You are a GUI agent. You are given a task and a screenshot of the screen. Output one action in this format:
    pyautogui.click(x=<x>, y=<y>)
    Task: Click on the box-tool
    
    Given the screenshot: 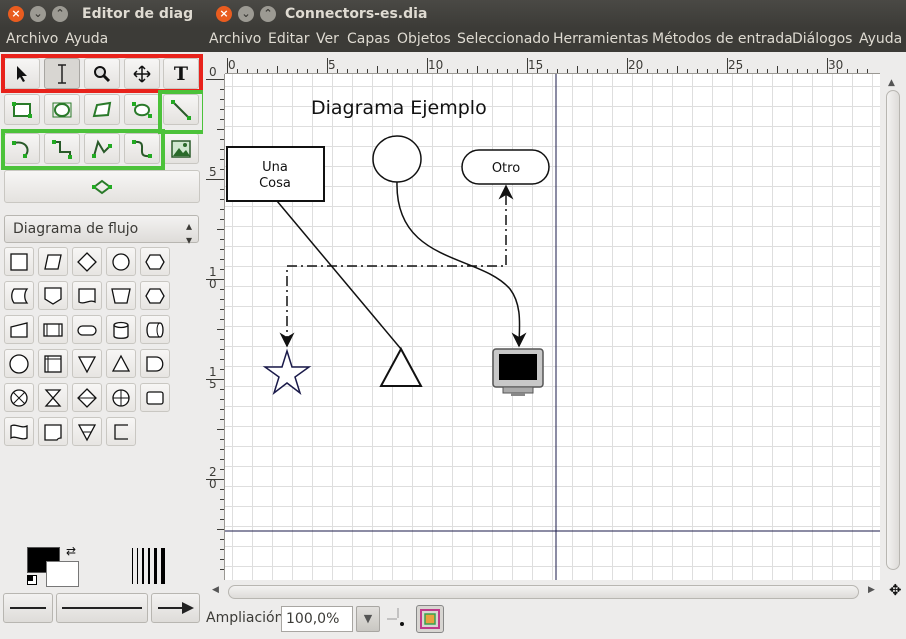 What is the action you would take?
    pyautogui.click(x=22, y=109)
    